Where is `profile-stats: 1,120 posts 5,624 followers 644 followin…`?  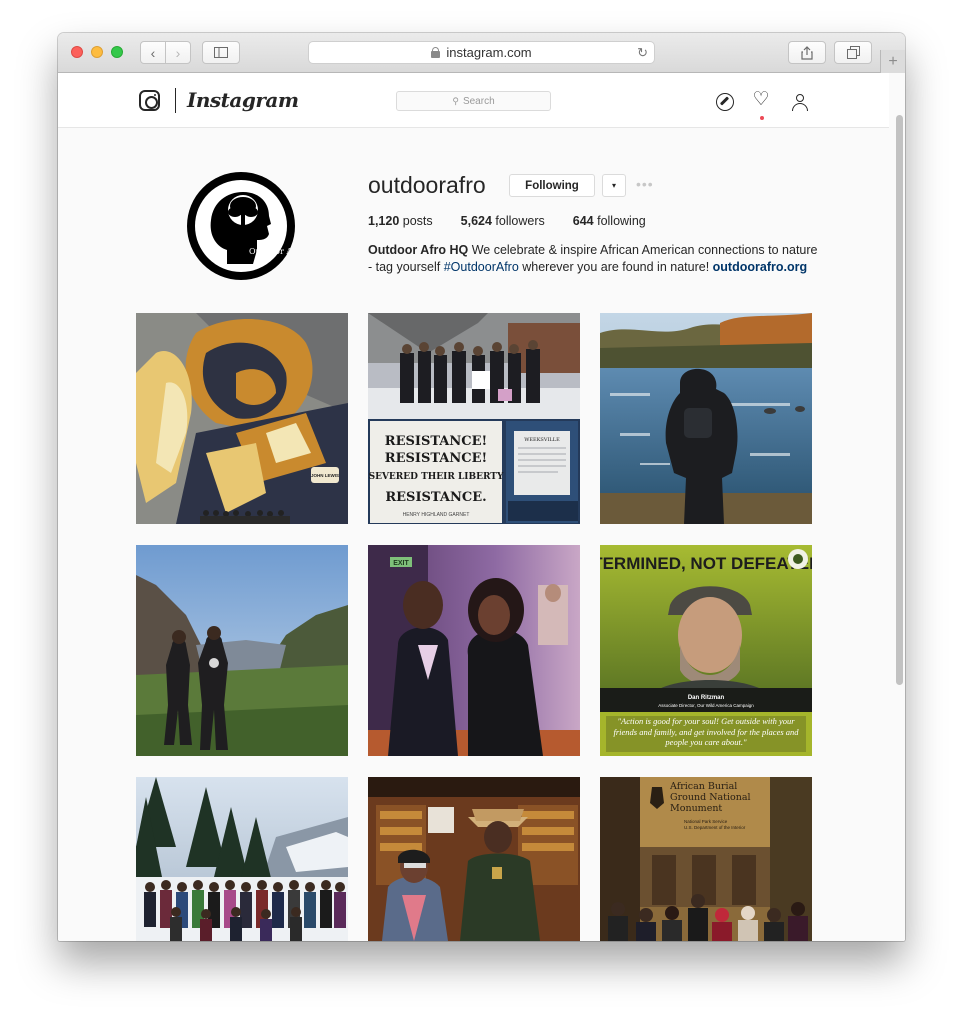
profile-stats: 1,120 posts 5,624 followers 644 followin… is located at coordinates (521, 221).